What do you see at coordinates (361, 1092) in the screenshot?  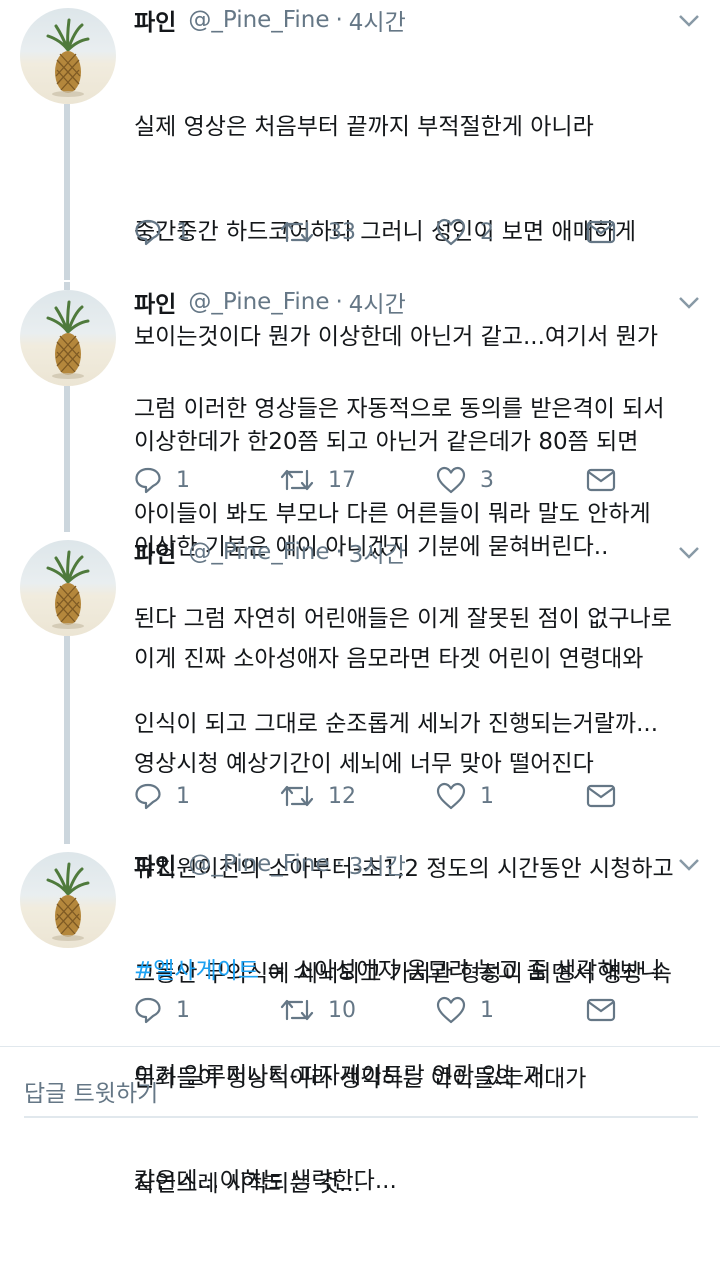 I see `reply-input: 답글 트윗하기` at bounding box center [361, 1092].